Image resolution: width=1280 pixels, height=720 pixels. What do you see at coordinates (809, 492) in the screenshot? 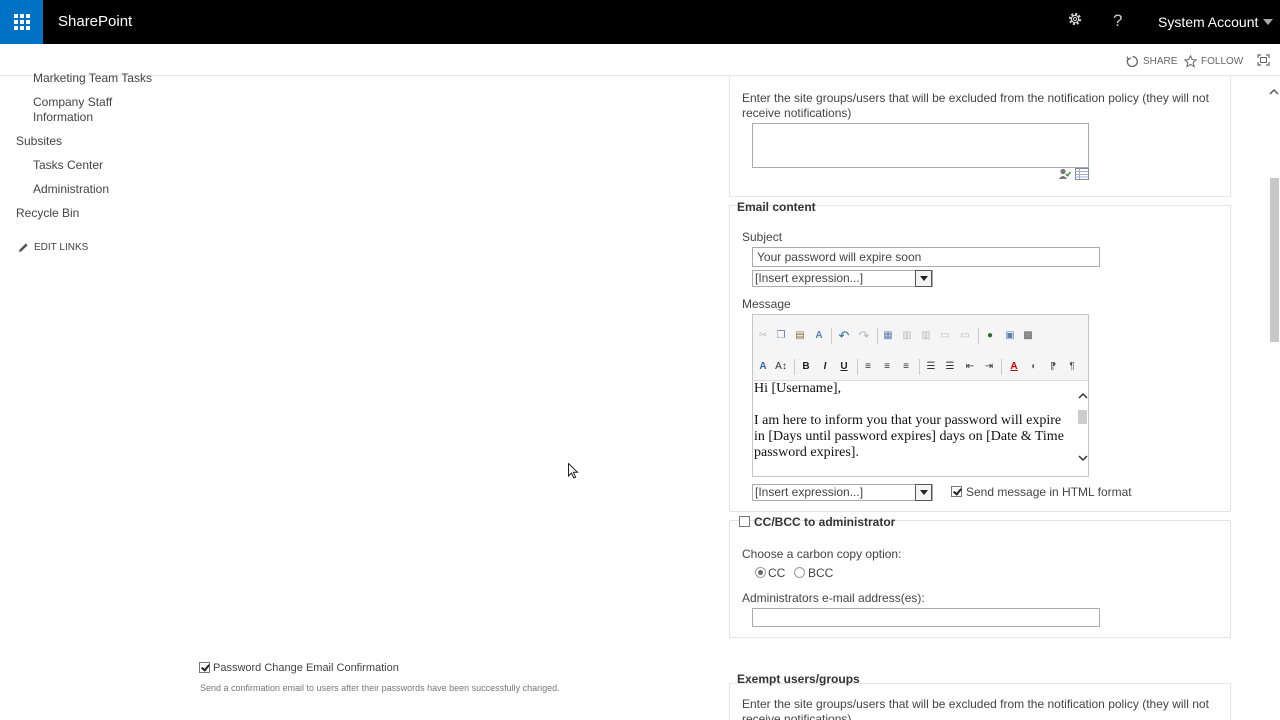
I see `message-insert-expression-value: [Insert expression...]` at bounding box center [809, 492].